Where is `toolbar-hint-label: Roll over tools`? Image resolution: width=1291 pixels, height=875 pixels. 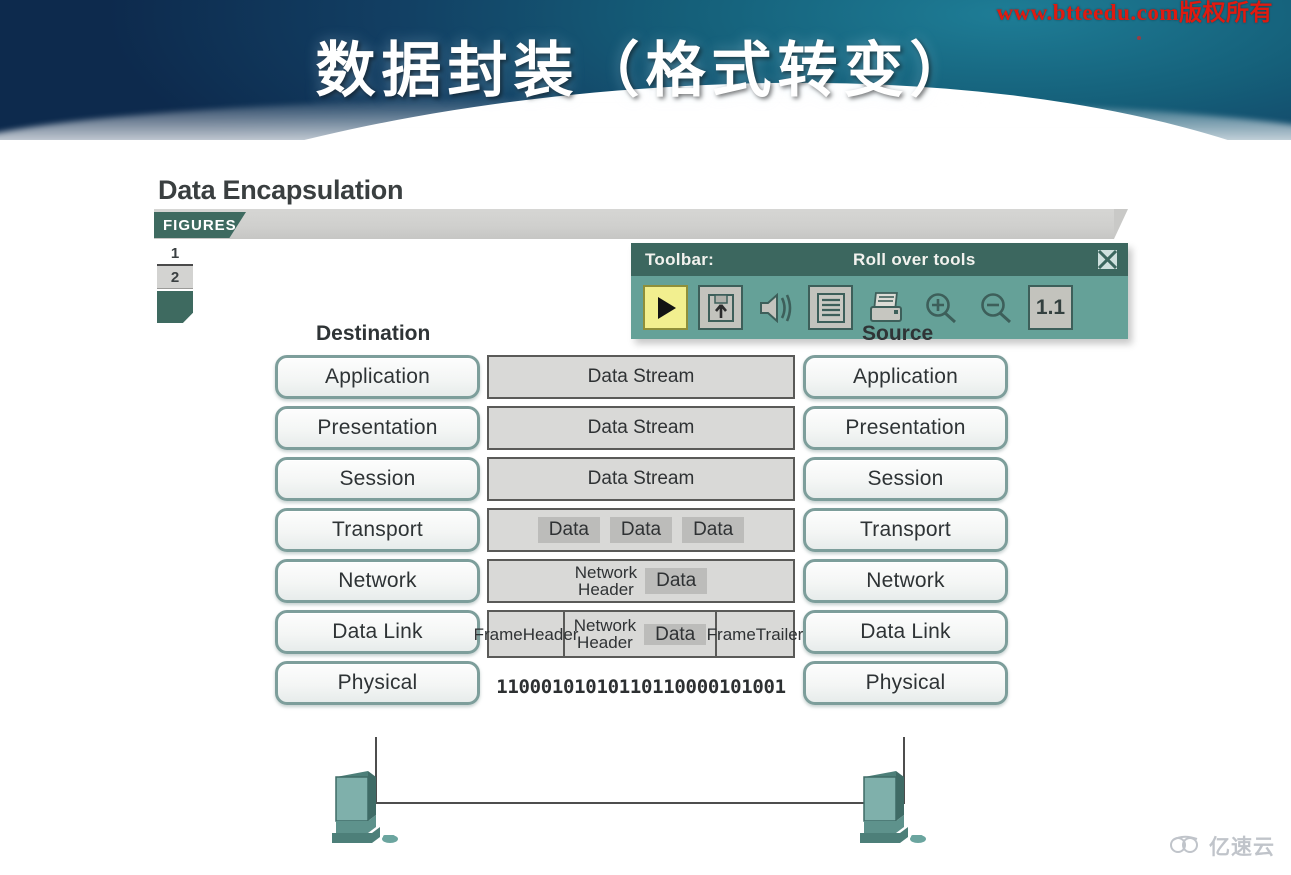 toolbar-hint-label: Roll over tools is located at coordinates (914, 259).